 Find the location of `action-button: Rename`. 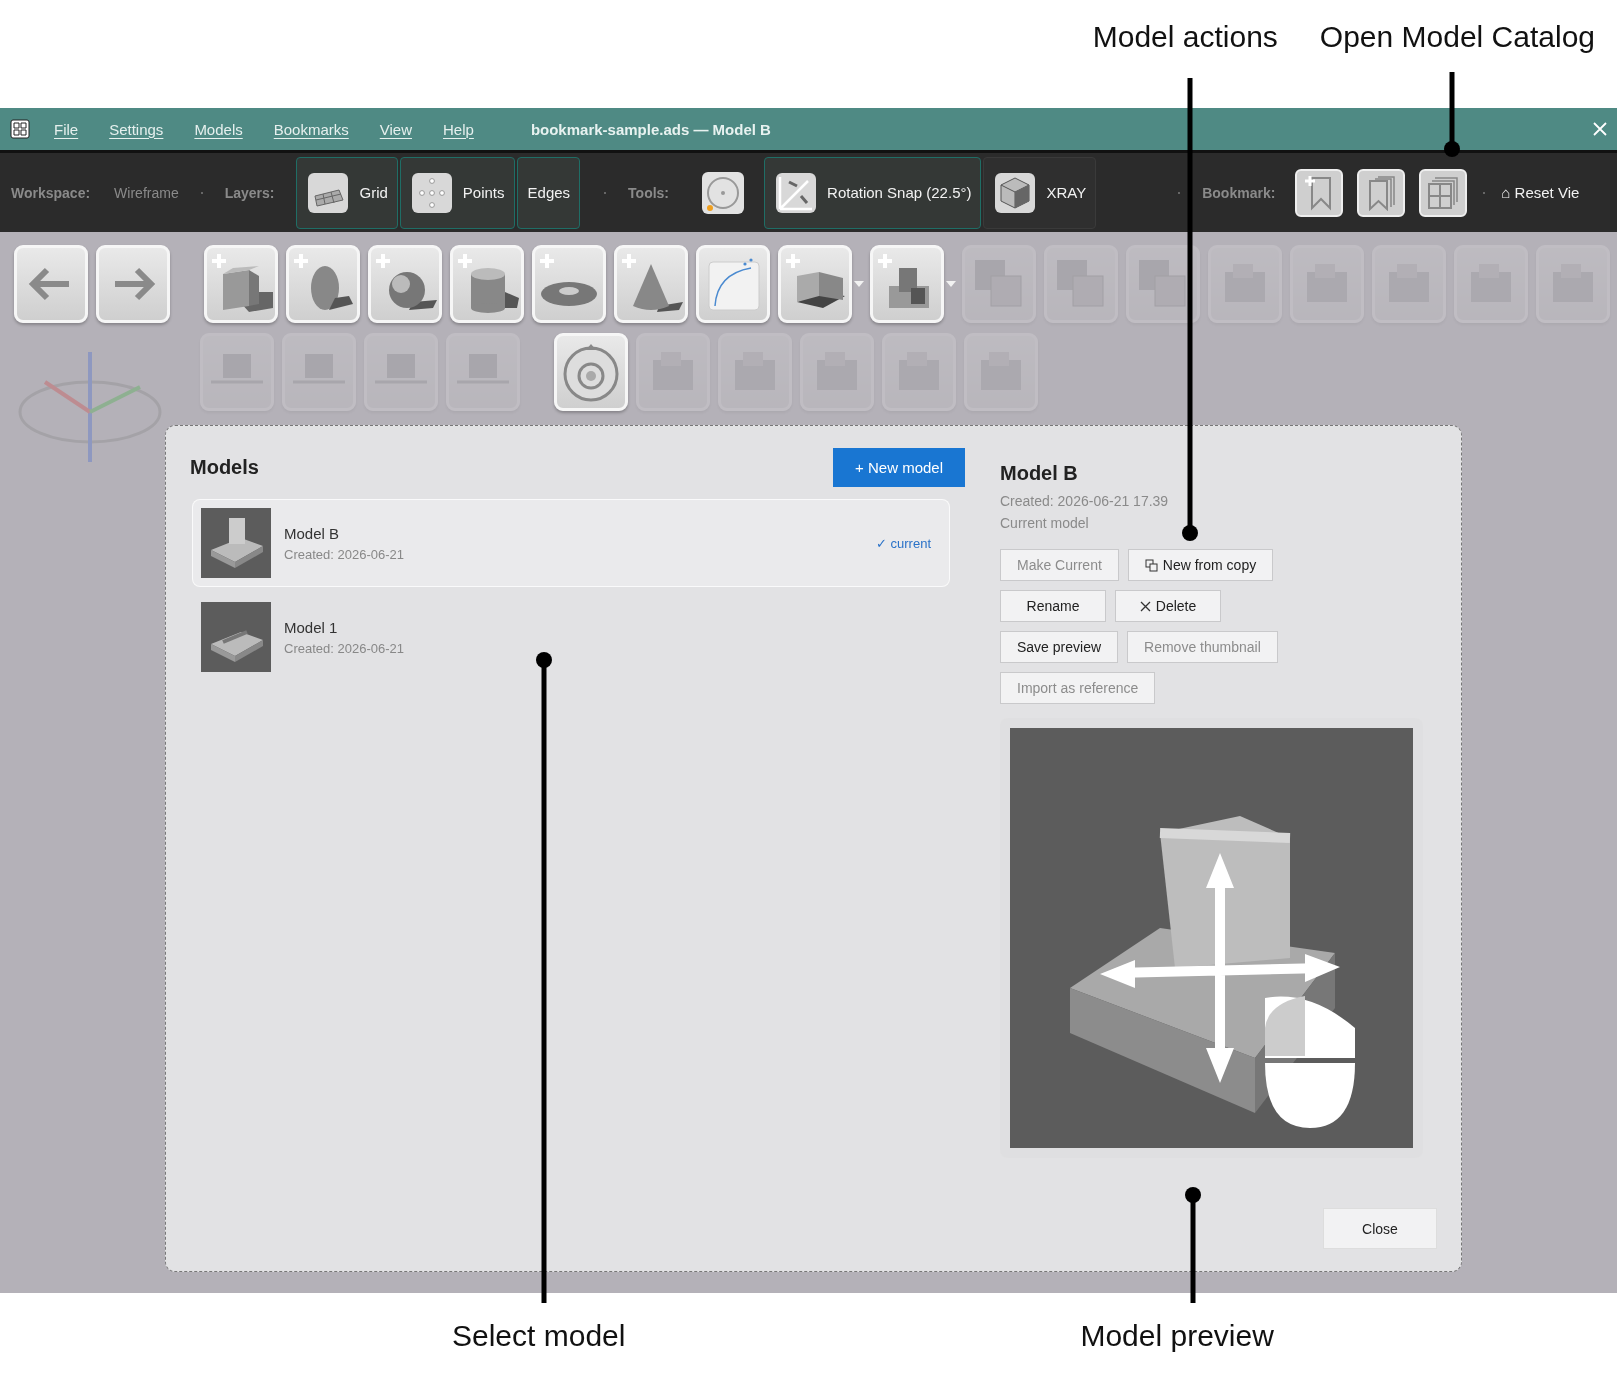

action-button: Rename is located at coordinates (1053, 606).